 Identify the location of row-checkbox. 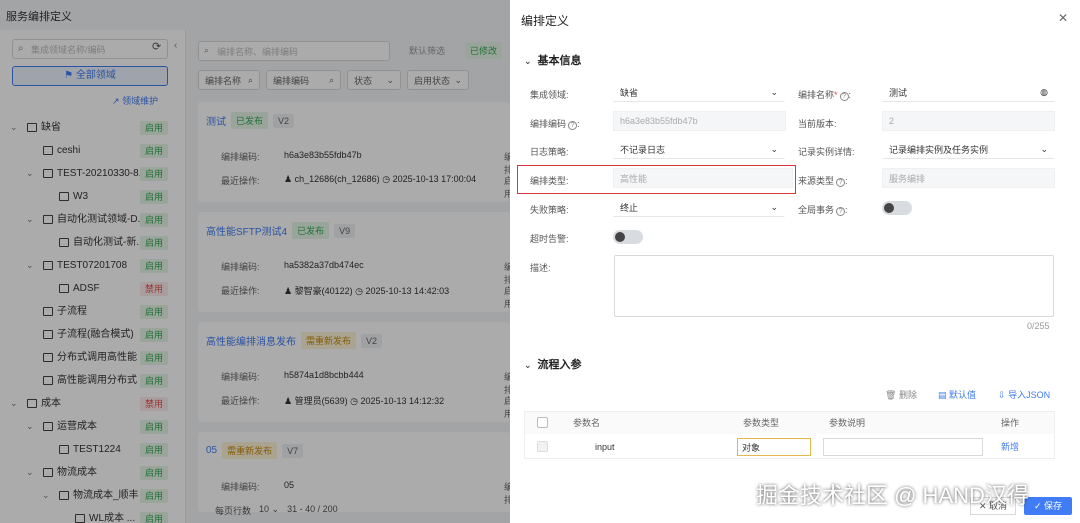
(542, 446).